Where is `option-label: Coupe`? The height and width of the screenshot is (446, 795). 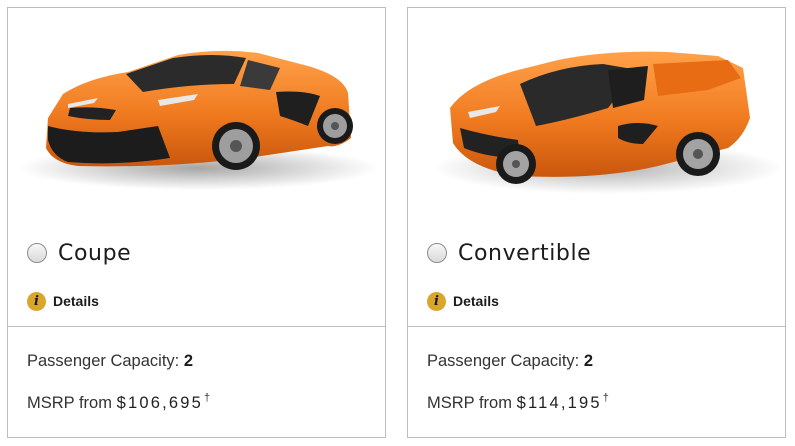 option-label: Coupe is located at coordinates (95, 253).